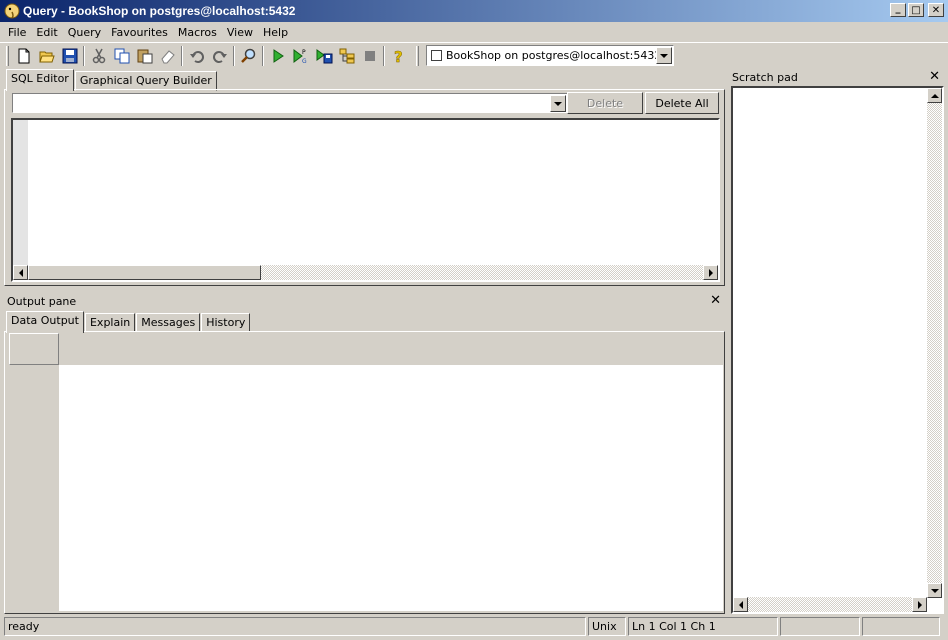 The height and width of the screenshot is (640, 948). I want to click on new-button, so click(23, 56).